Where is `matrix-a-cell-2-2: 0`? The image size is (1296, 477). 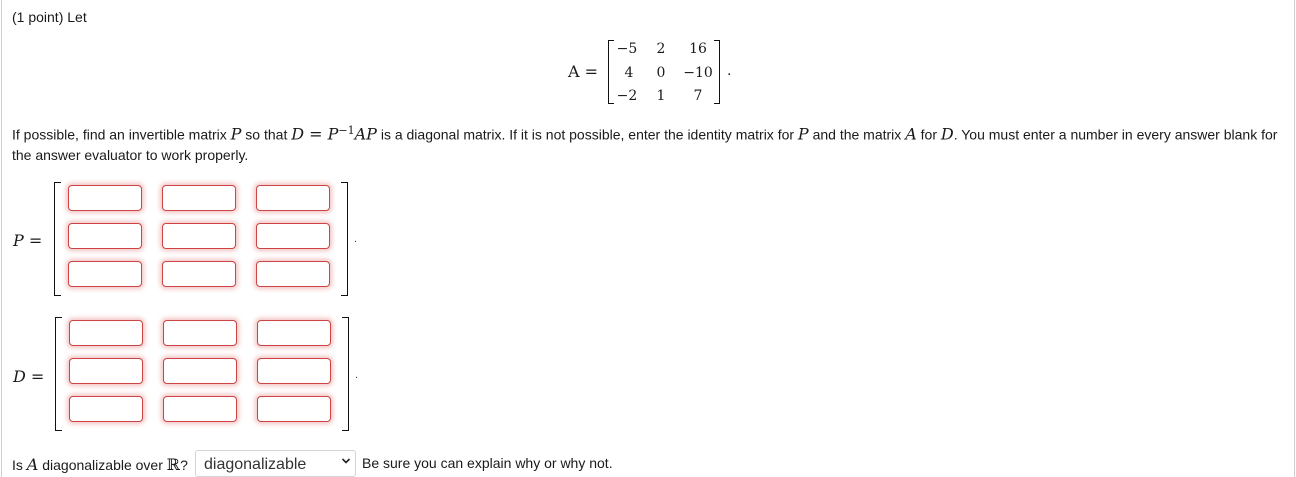 matrix-a-cell-2-2: 0 is located at coordinates (661, 73).